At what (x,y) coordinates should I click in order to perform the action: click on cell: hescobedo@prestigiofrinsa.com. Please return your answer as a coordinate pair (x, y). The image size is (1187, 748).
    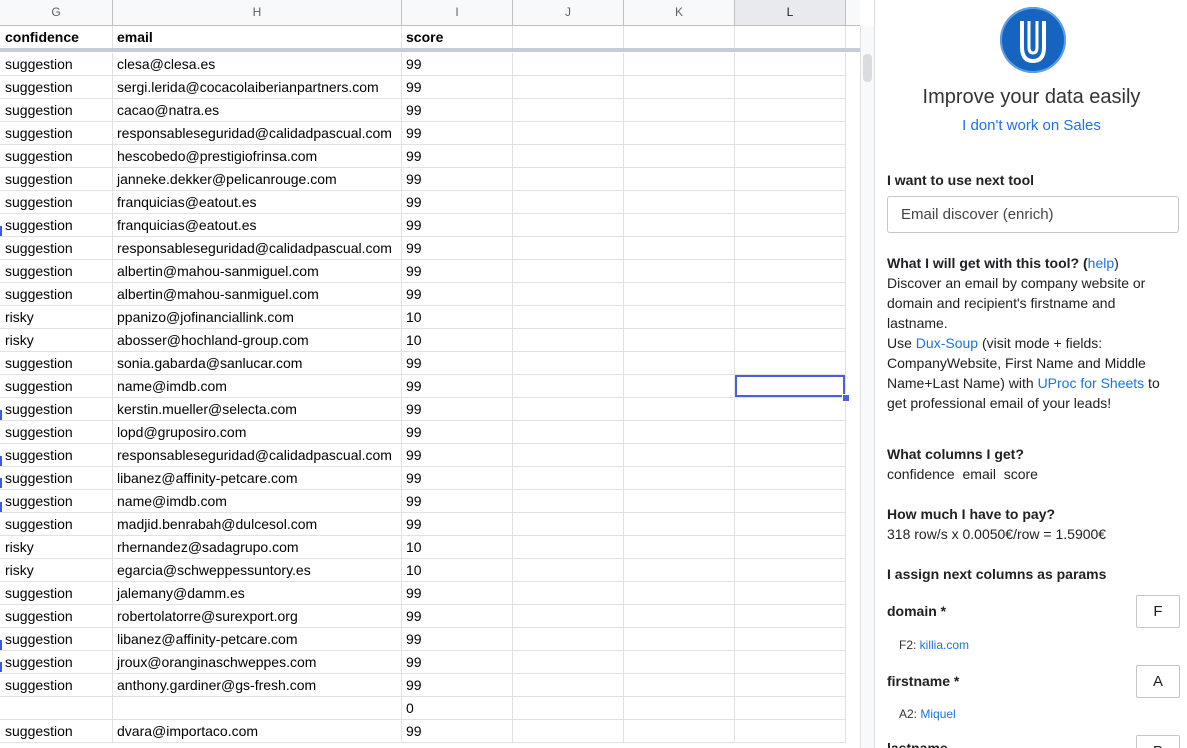
    Looking at the image, I should click on (257, 156).